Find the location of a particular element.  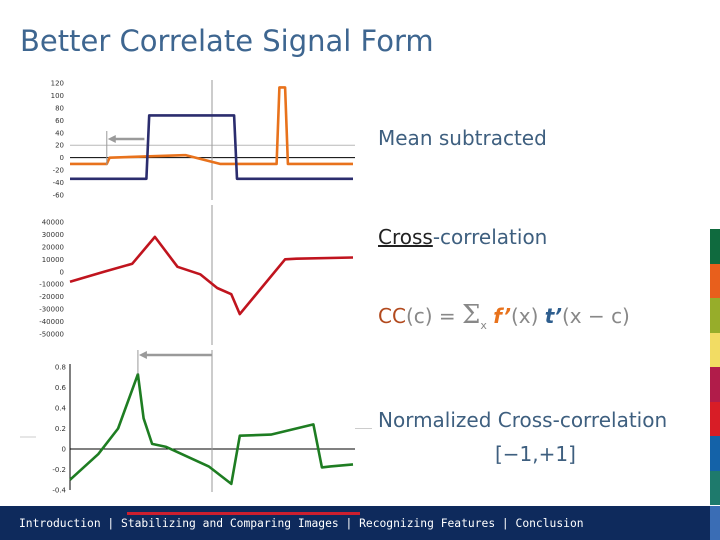

nav-introduction: Introduction is located at coordinates (60, 523).